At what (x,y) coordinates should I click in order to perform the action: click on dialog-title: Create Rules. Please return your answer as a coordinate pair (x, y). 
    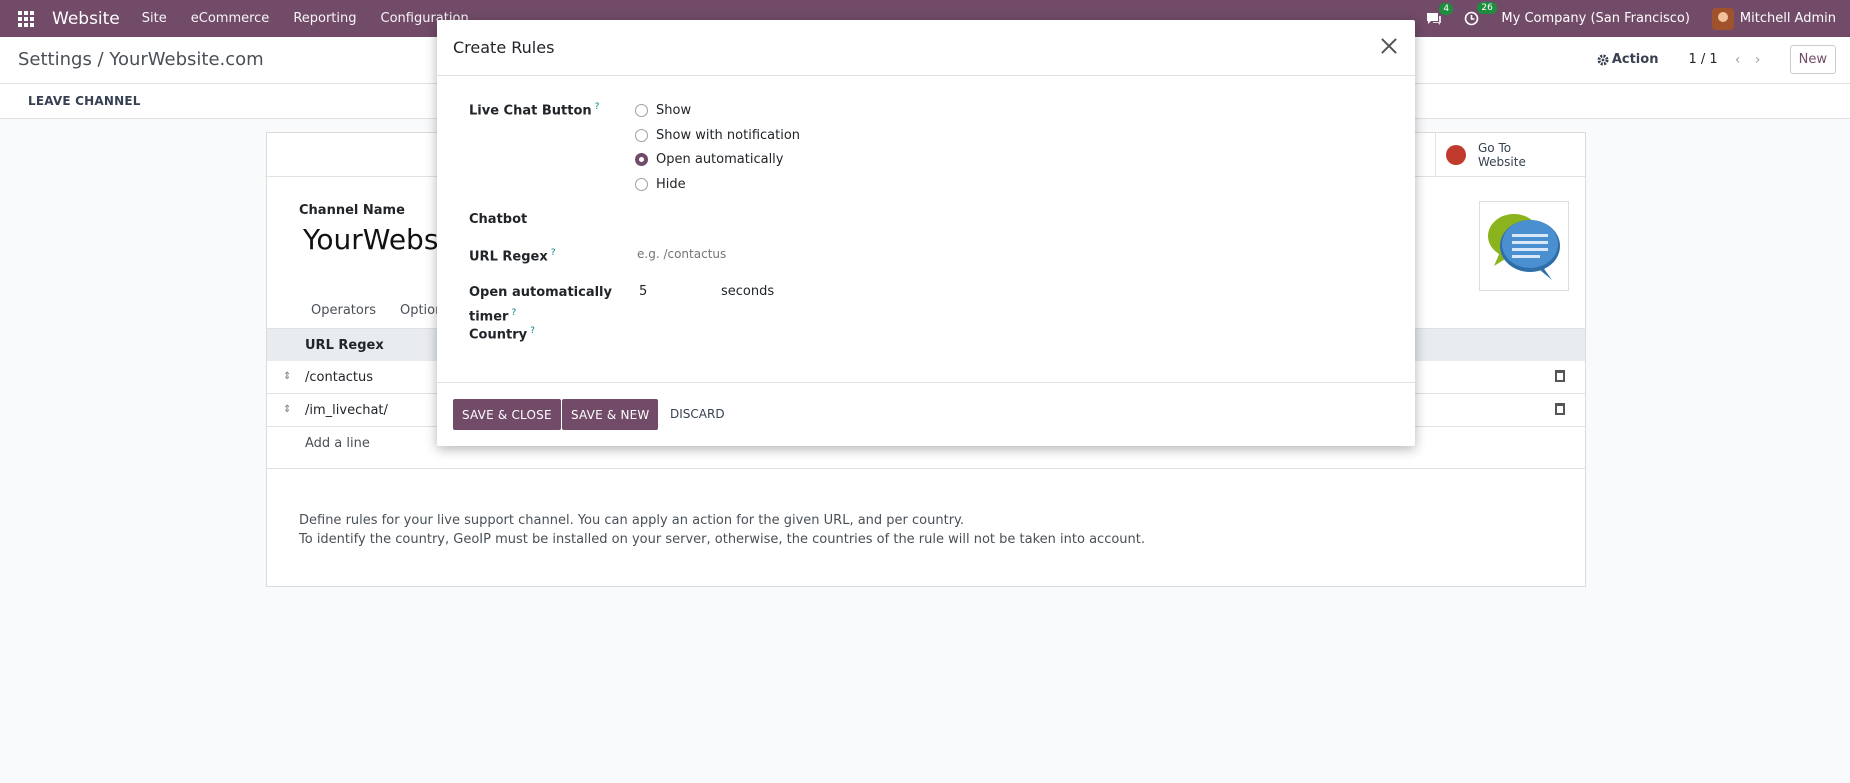
    Looking at the image, I should click on (504, 47).